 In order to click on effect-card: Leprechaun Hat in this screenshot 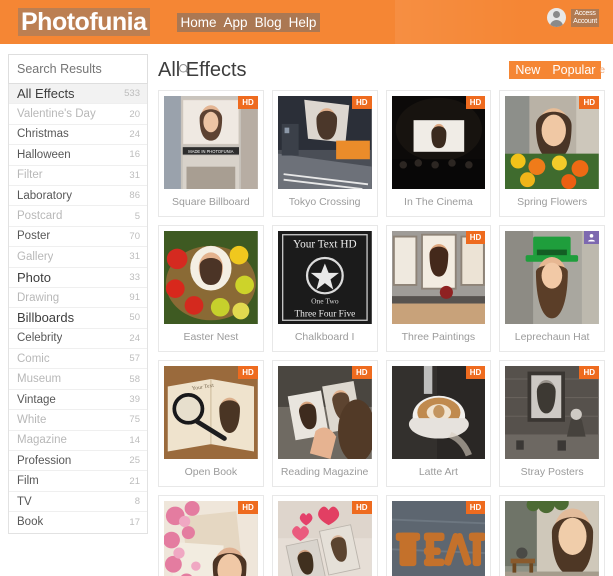, I will do `click(552, 288)`.